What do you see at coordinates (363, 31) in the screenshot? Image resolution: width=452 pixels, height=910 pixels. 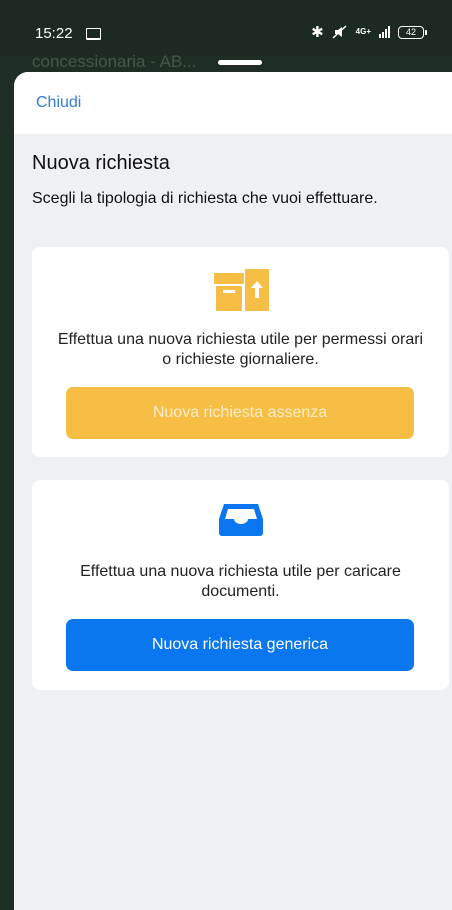 I see `network-type: 4G+` at bounding box center [363, 31].